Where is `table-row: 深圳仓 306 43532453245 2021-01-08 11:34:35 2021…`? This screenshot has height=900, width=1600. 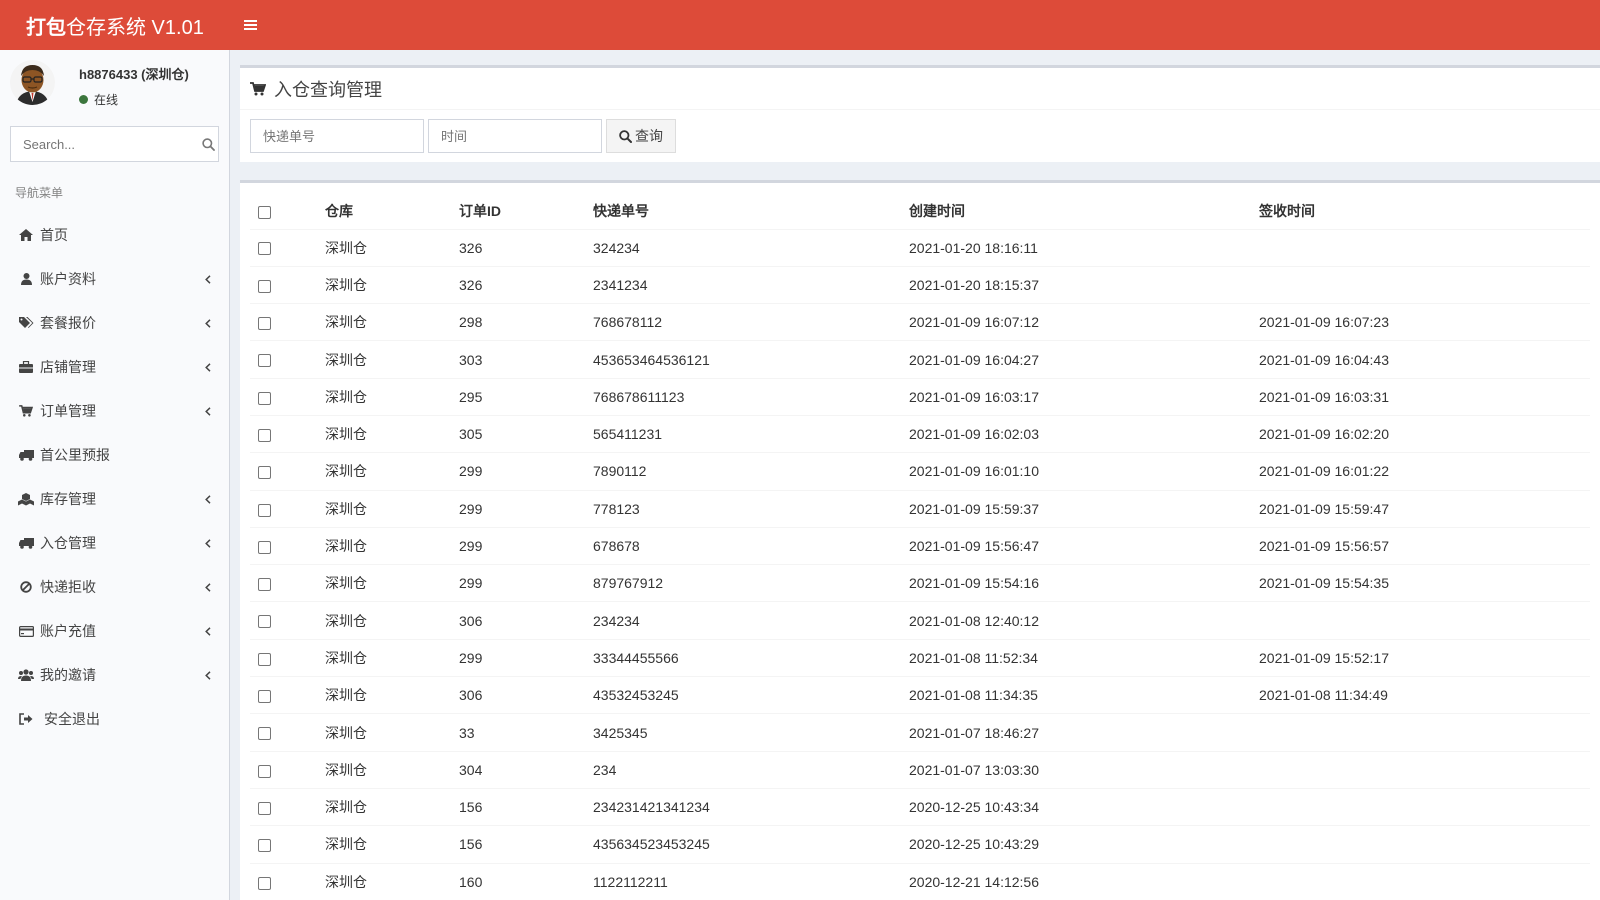
table-row: 深圳仓 306 43532453245 2021-01-08 11:34:35 2021… is located at coordinates (920, 695).